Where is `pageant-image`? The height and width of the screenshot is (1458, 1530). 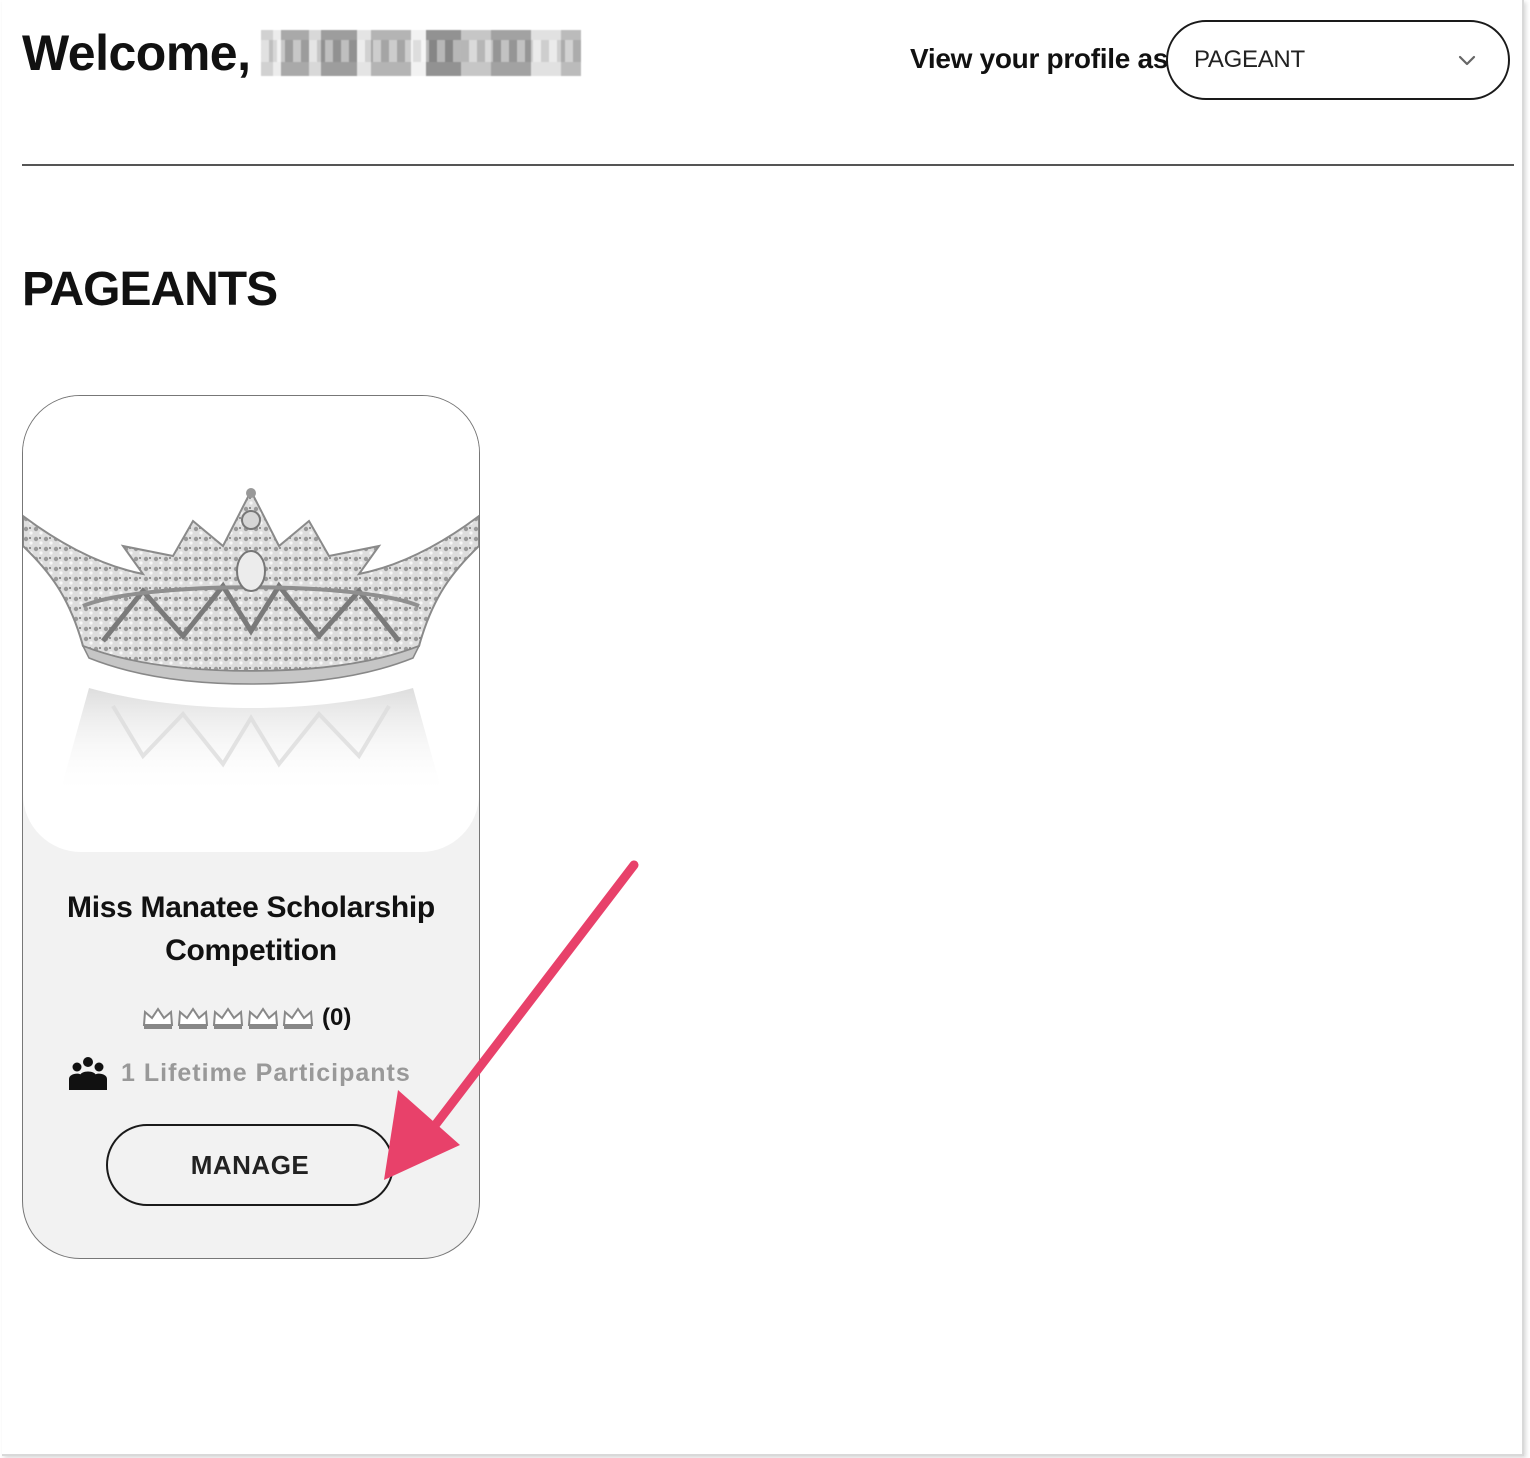 pageant-image is located at coordinates (251, 624).